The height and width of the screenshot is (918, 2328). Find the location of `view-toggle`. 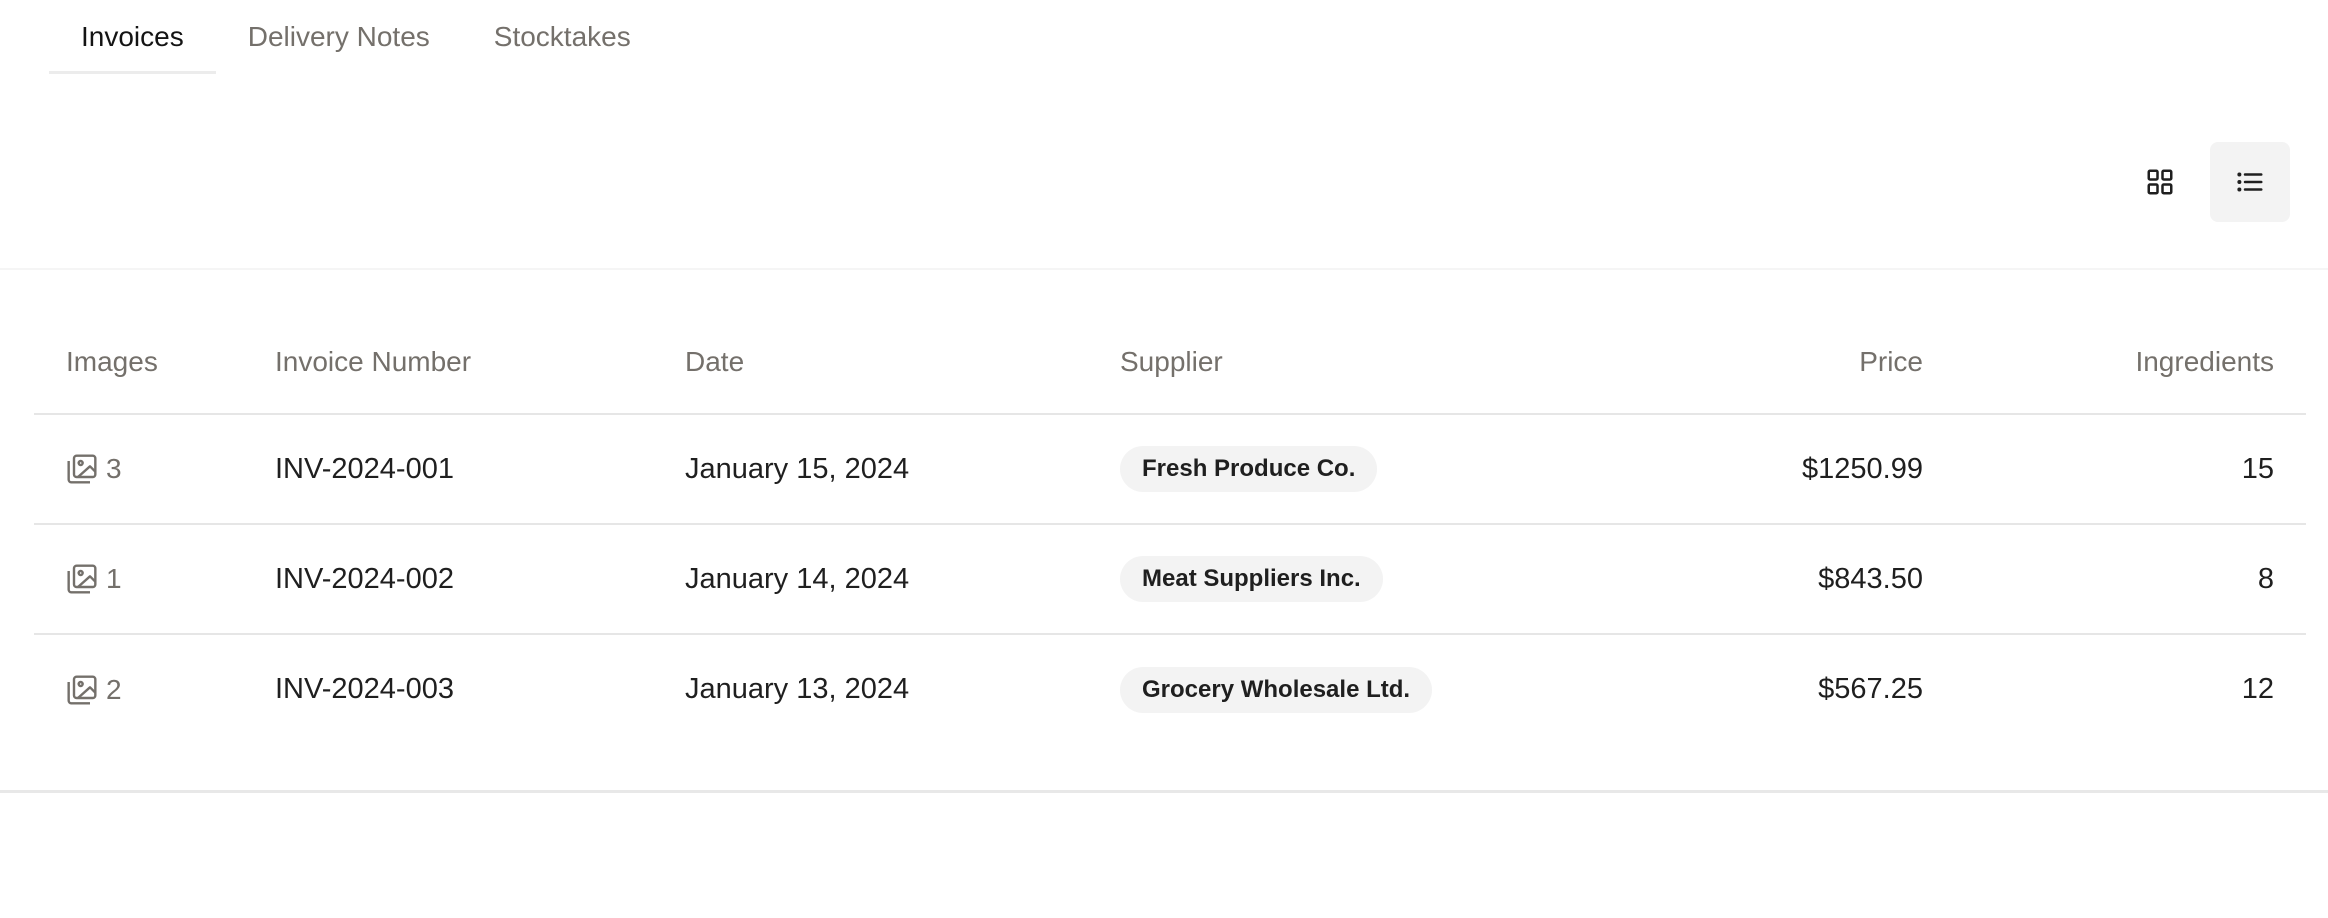

view-toggle is located at coordinates (2205, 182).